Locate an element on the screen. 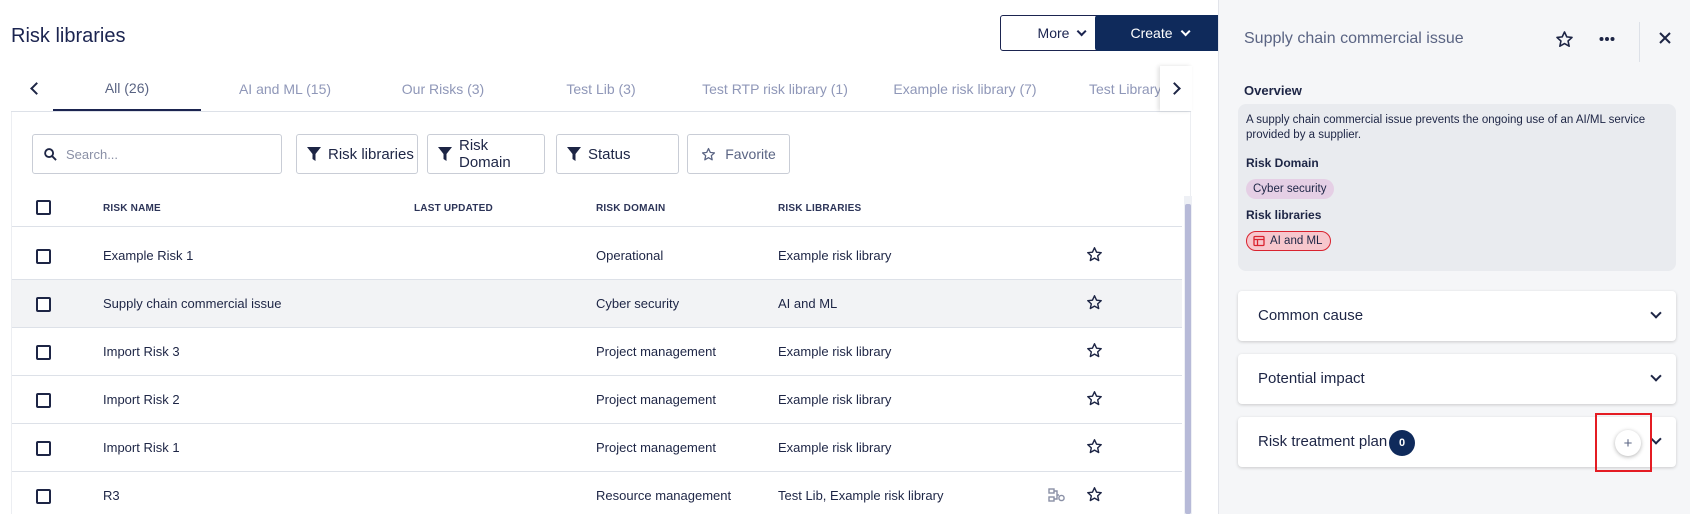  risk-name-cell: R3 is located at coordinates (111, 495).